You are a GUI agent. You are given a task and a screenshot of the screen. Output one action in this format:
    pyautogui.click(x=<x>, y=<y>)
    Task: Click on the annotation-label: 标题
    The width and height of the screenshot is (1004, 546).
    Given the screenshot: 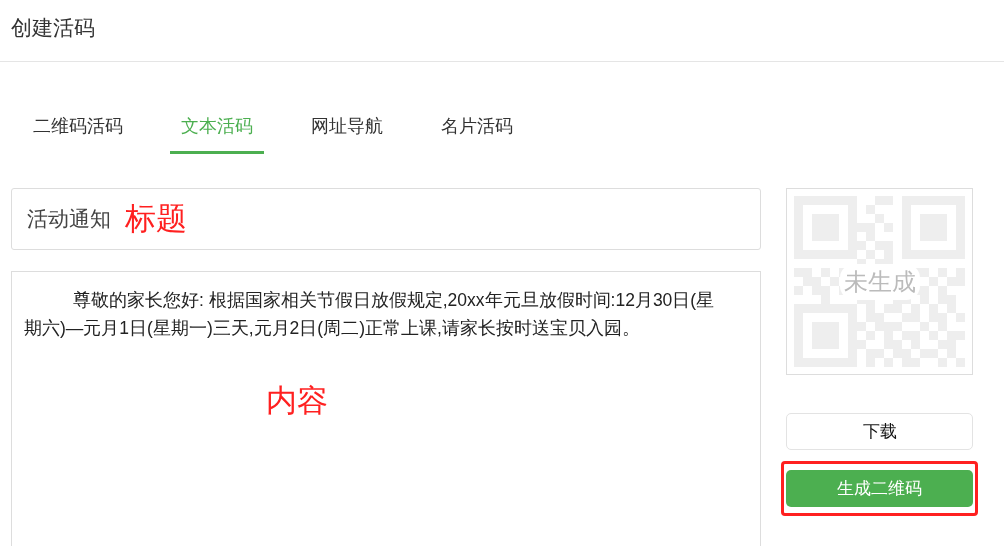 What is the action you would take?
    pyautogui.click(x=156, y=219)
    